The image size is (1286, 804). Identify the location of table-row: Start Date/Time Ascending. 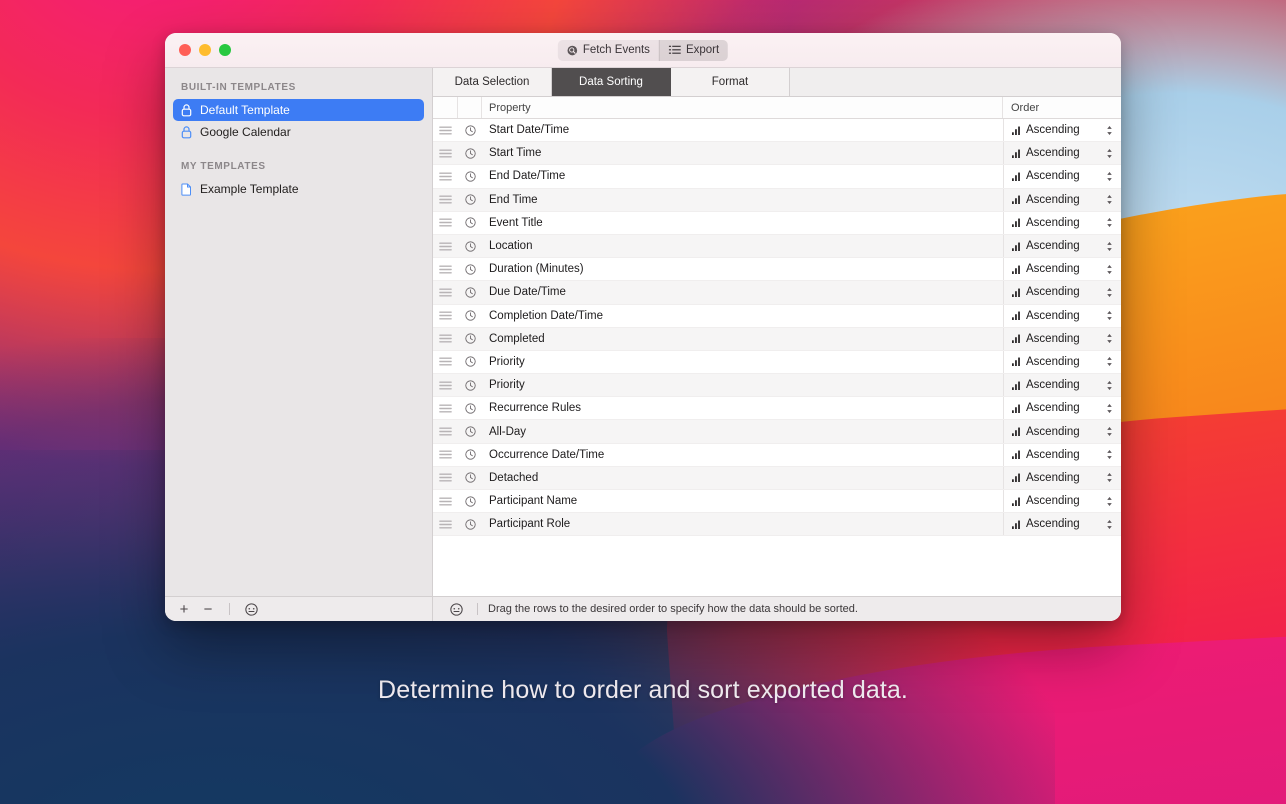
(777, 131).